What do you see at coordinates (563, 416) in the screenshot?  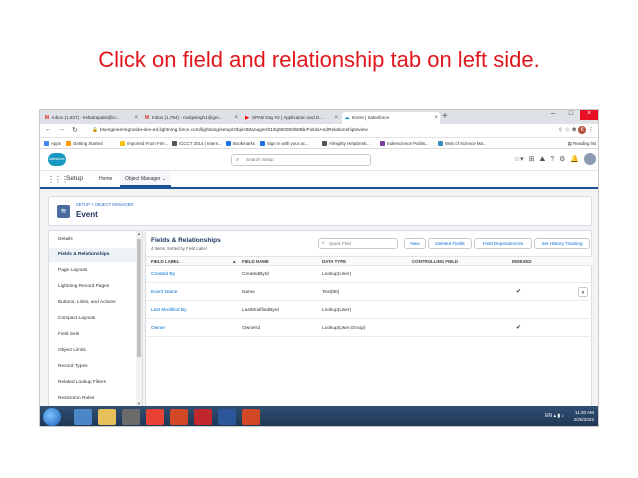 I see `volume-icon: ♪` at bounding box center [563, 416].